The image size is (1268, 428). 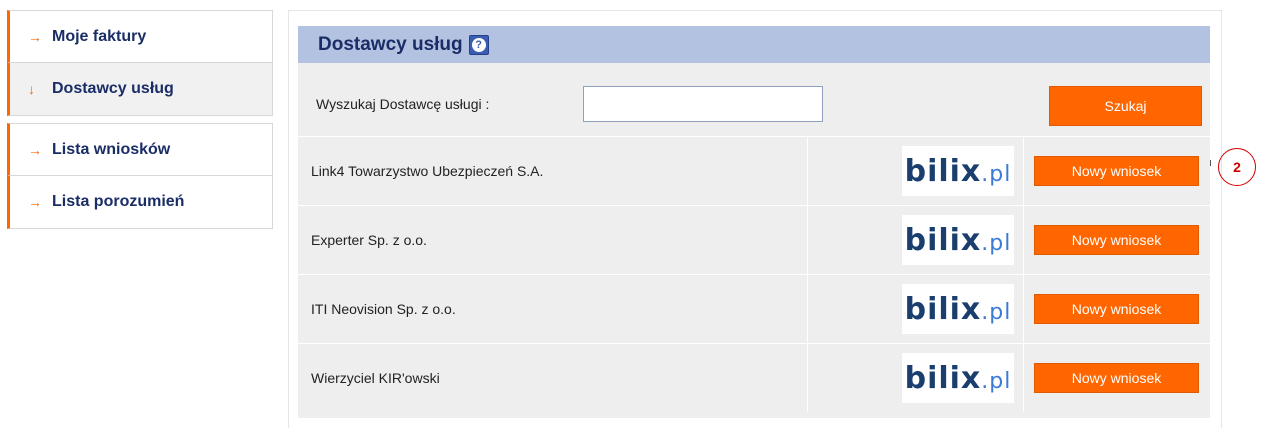 What do you see at coordinates (99, 36) in the screenshot?
I see `sidebar-item-label: Moje faktury` at bounding box center [99, 36].